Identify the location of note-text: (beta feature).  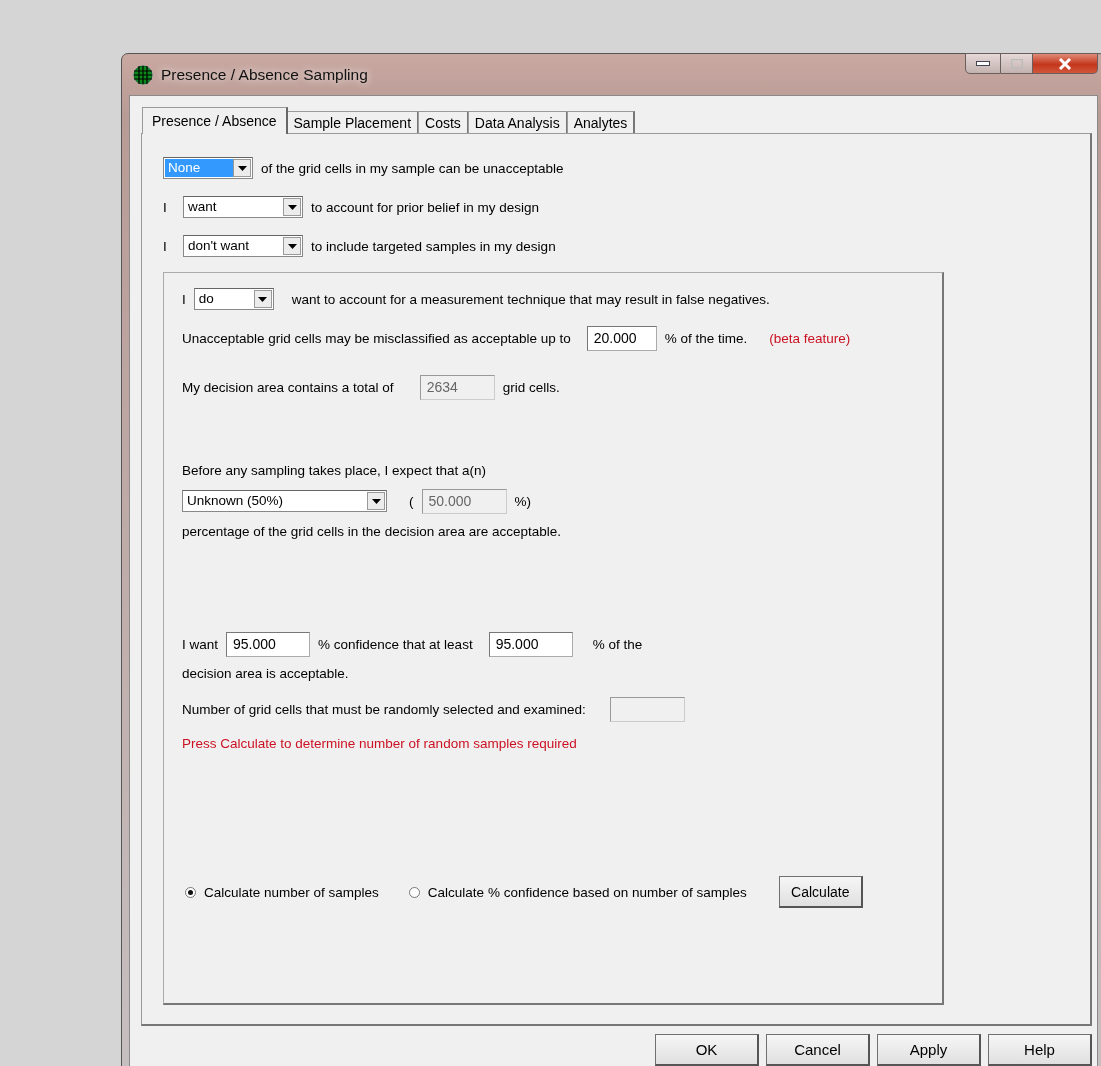
(810, 338).